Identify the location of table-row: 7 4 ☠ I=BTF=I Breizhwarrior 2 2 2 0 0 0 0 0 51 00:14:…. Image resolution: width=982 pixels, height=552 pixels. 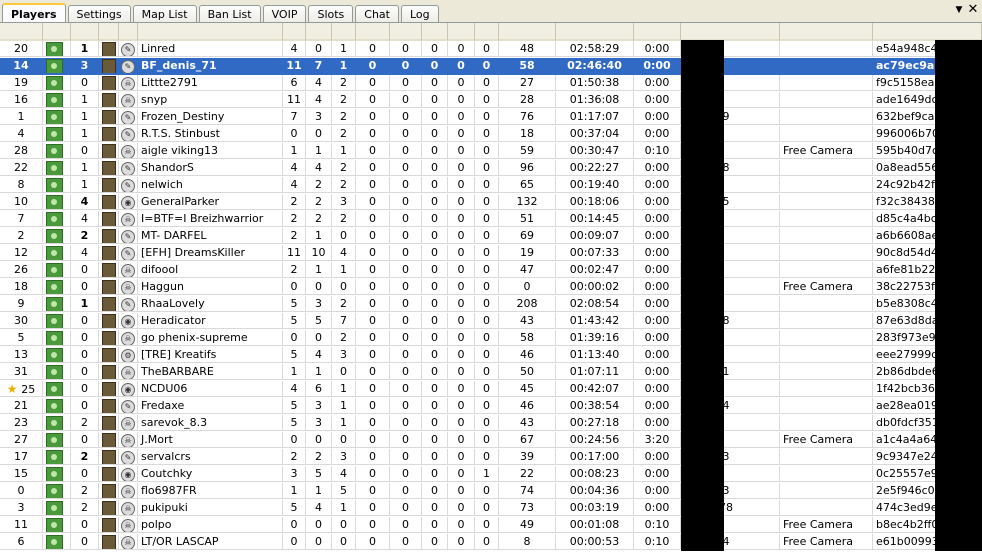
(491, 219).